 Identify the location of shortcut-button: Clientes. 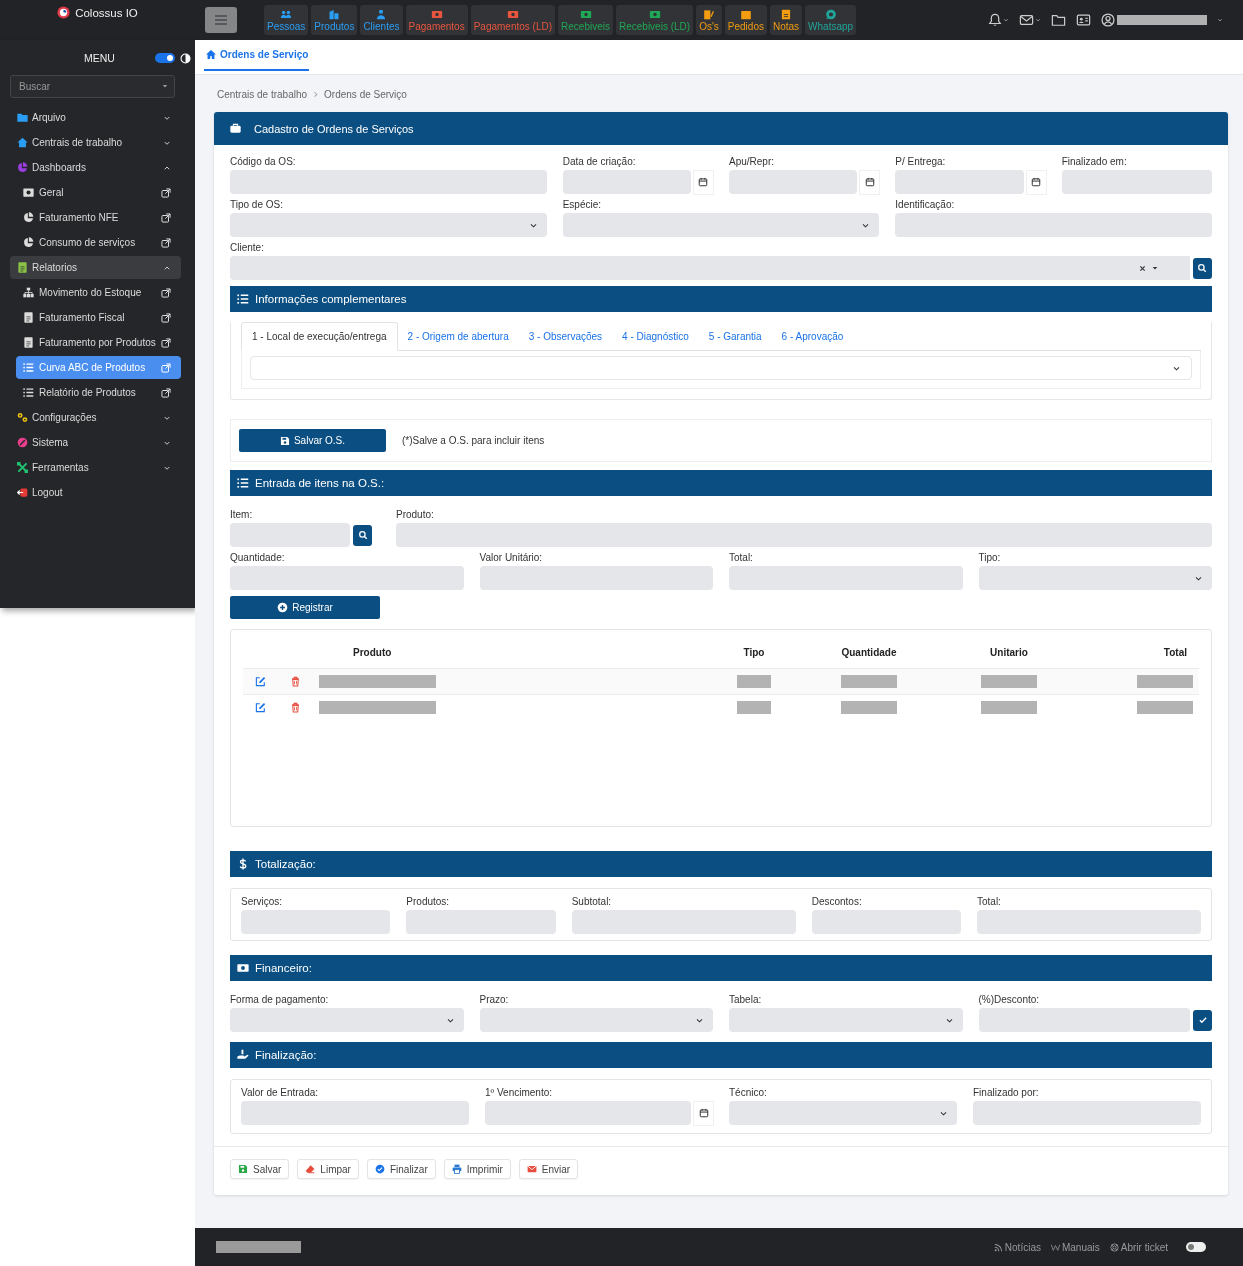
(381, 20).